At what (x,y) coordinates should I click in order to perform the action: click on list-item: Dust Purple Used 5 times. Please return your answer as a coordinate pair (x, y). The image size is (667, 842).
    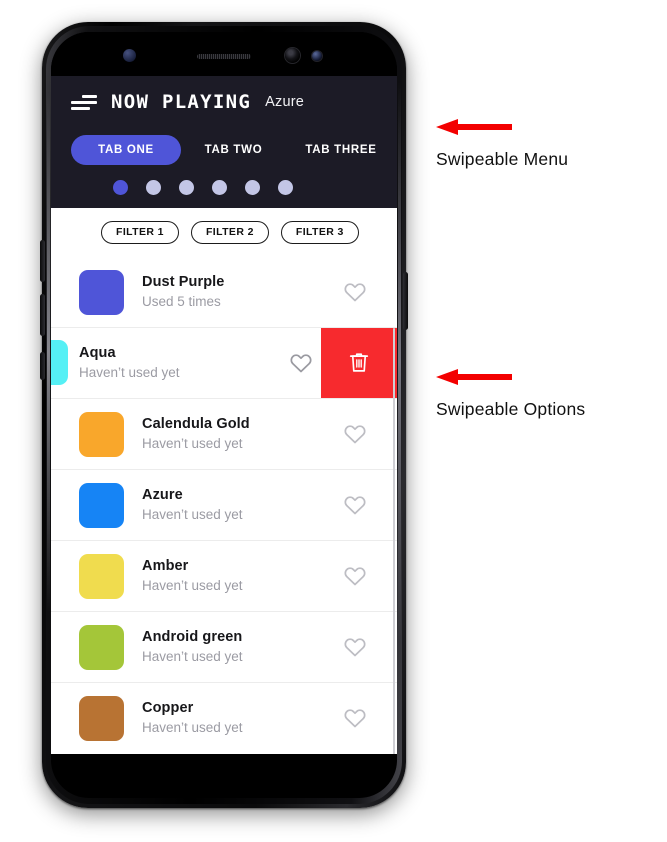
    Looking at the image, I should click on (224, 292).